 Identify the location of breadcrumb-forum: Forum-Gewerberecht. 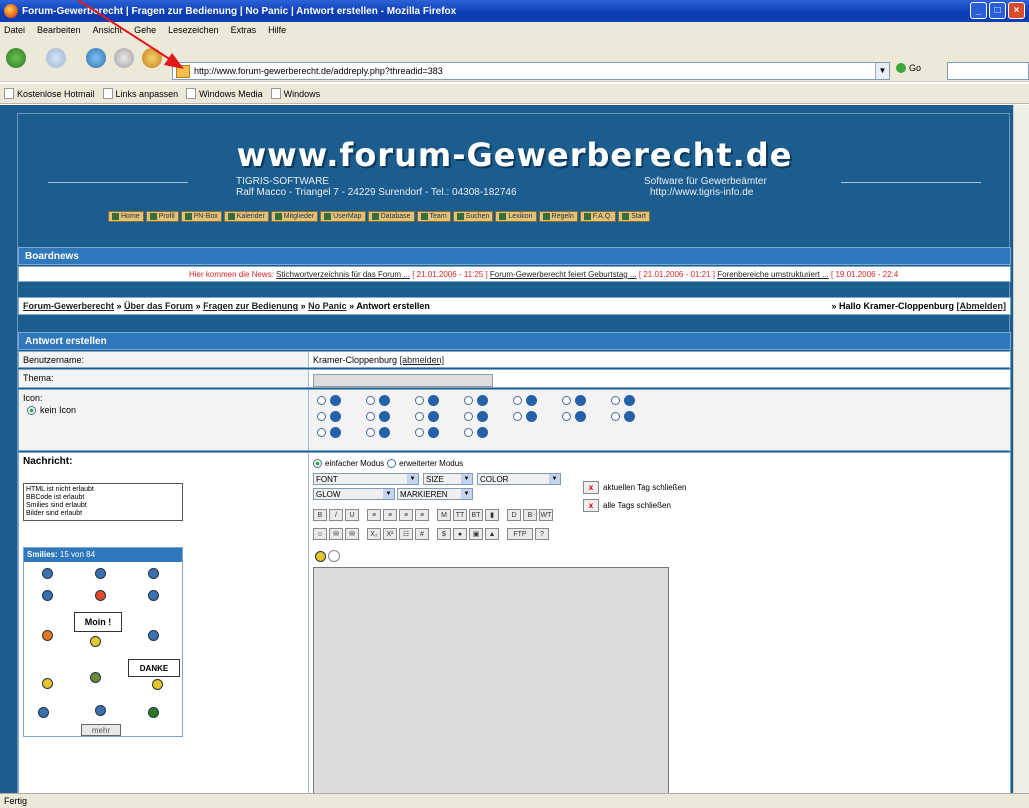
(68, 306).